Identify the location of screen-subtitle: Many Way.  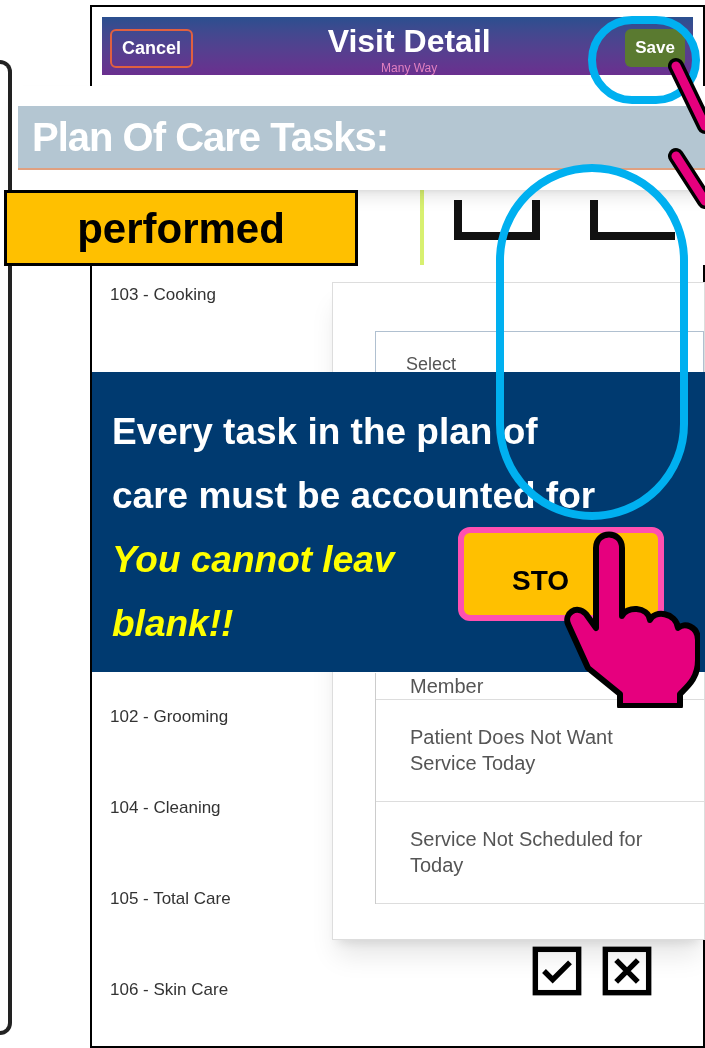
(409, 68).